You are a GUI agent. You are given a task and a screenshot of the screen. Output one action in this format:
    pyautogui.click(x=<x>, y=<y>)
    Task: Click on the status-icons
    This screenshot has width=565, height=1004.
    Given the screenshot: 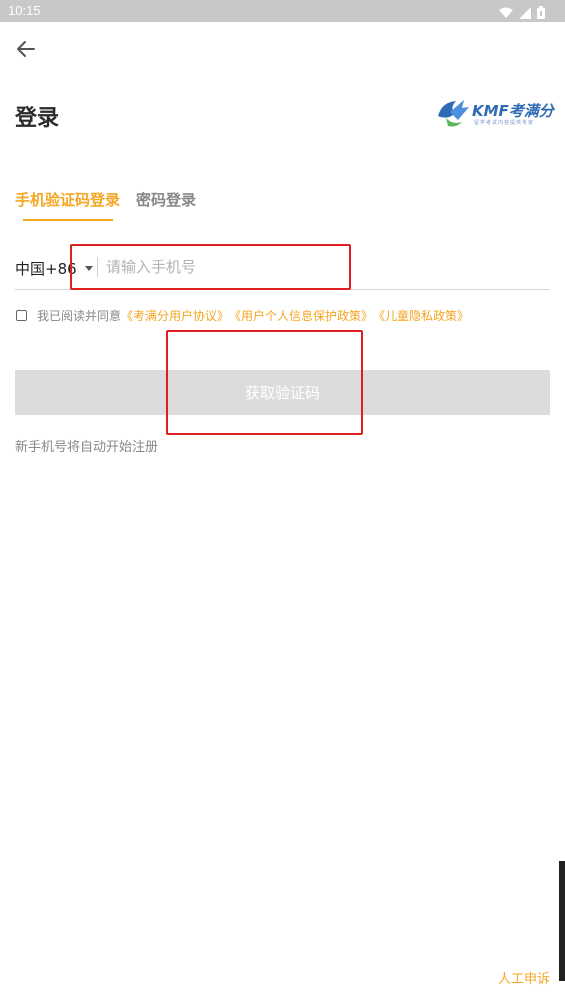 What is the action you would take?
    pyautogui.click(x=522, y=13)
    